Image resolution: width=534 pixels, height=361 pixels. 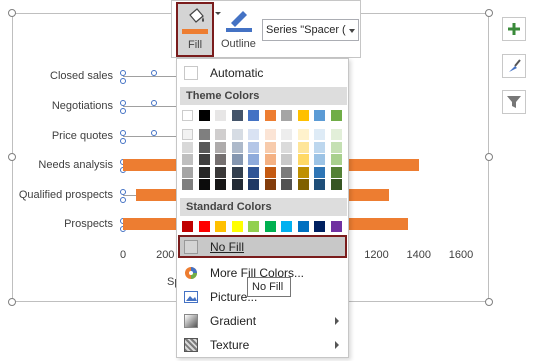 What do you see at coordinates (241, 29) in the screenshot?
I see `outline-button: Outline` at bounding box center [241, 29].